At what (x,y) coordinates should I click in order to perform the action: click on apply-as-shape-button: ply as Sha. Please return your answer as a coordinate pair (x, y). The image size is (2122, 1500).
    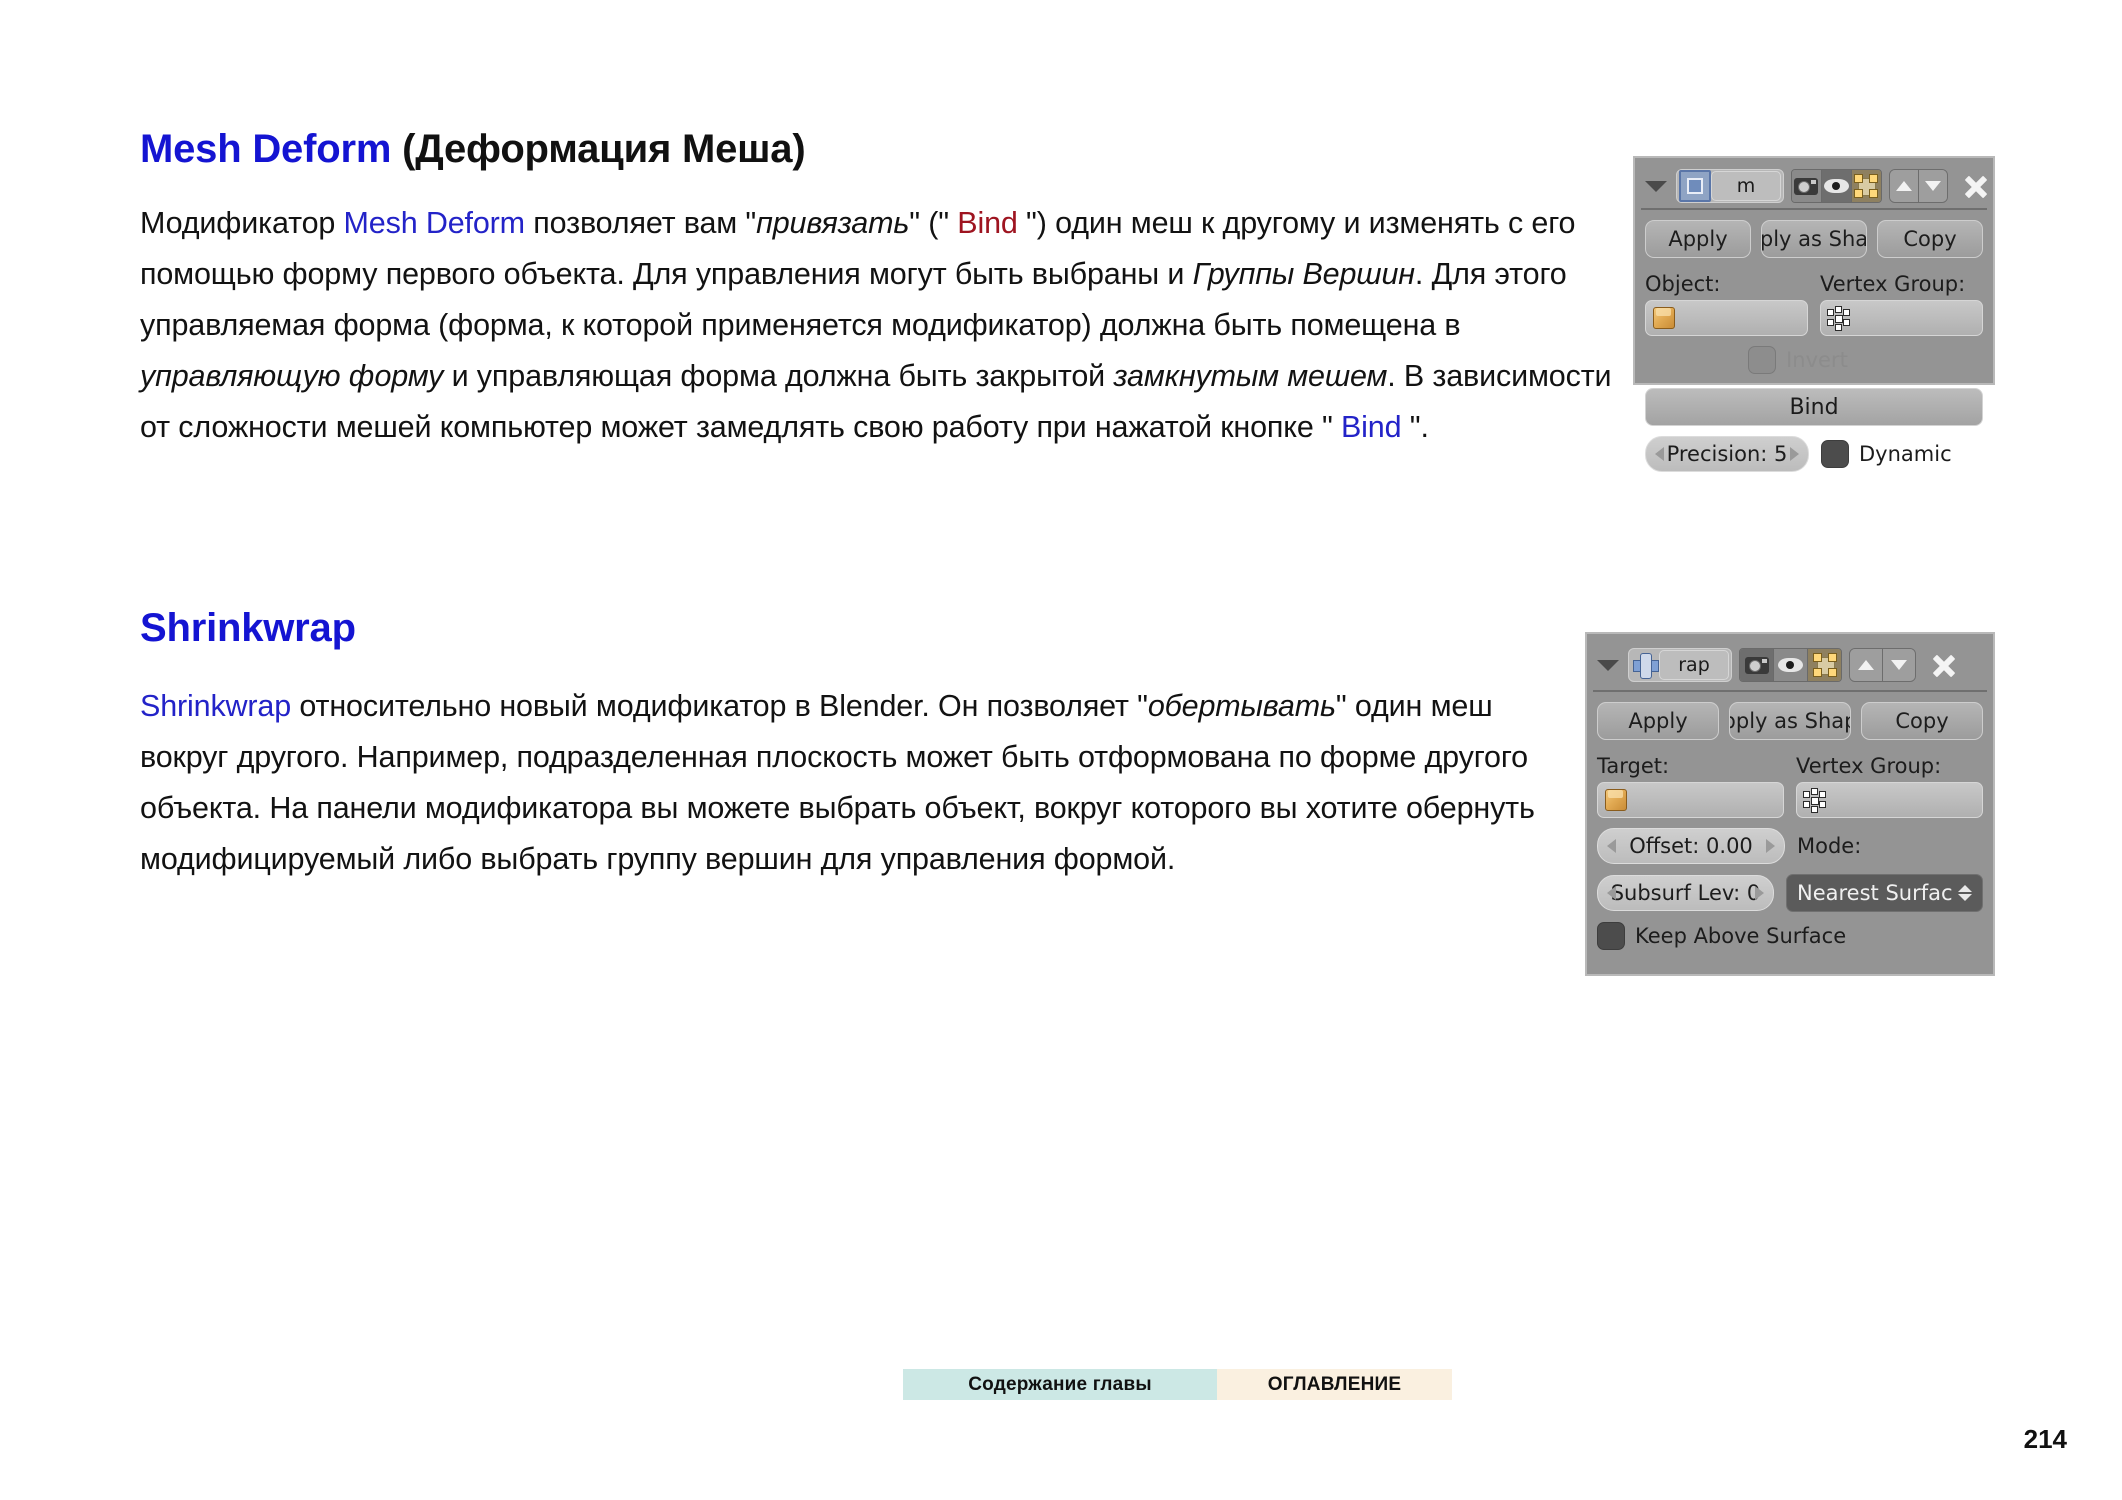
    Looking at the image, I should click on (1814, 239).